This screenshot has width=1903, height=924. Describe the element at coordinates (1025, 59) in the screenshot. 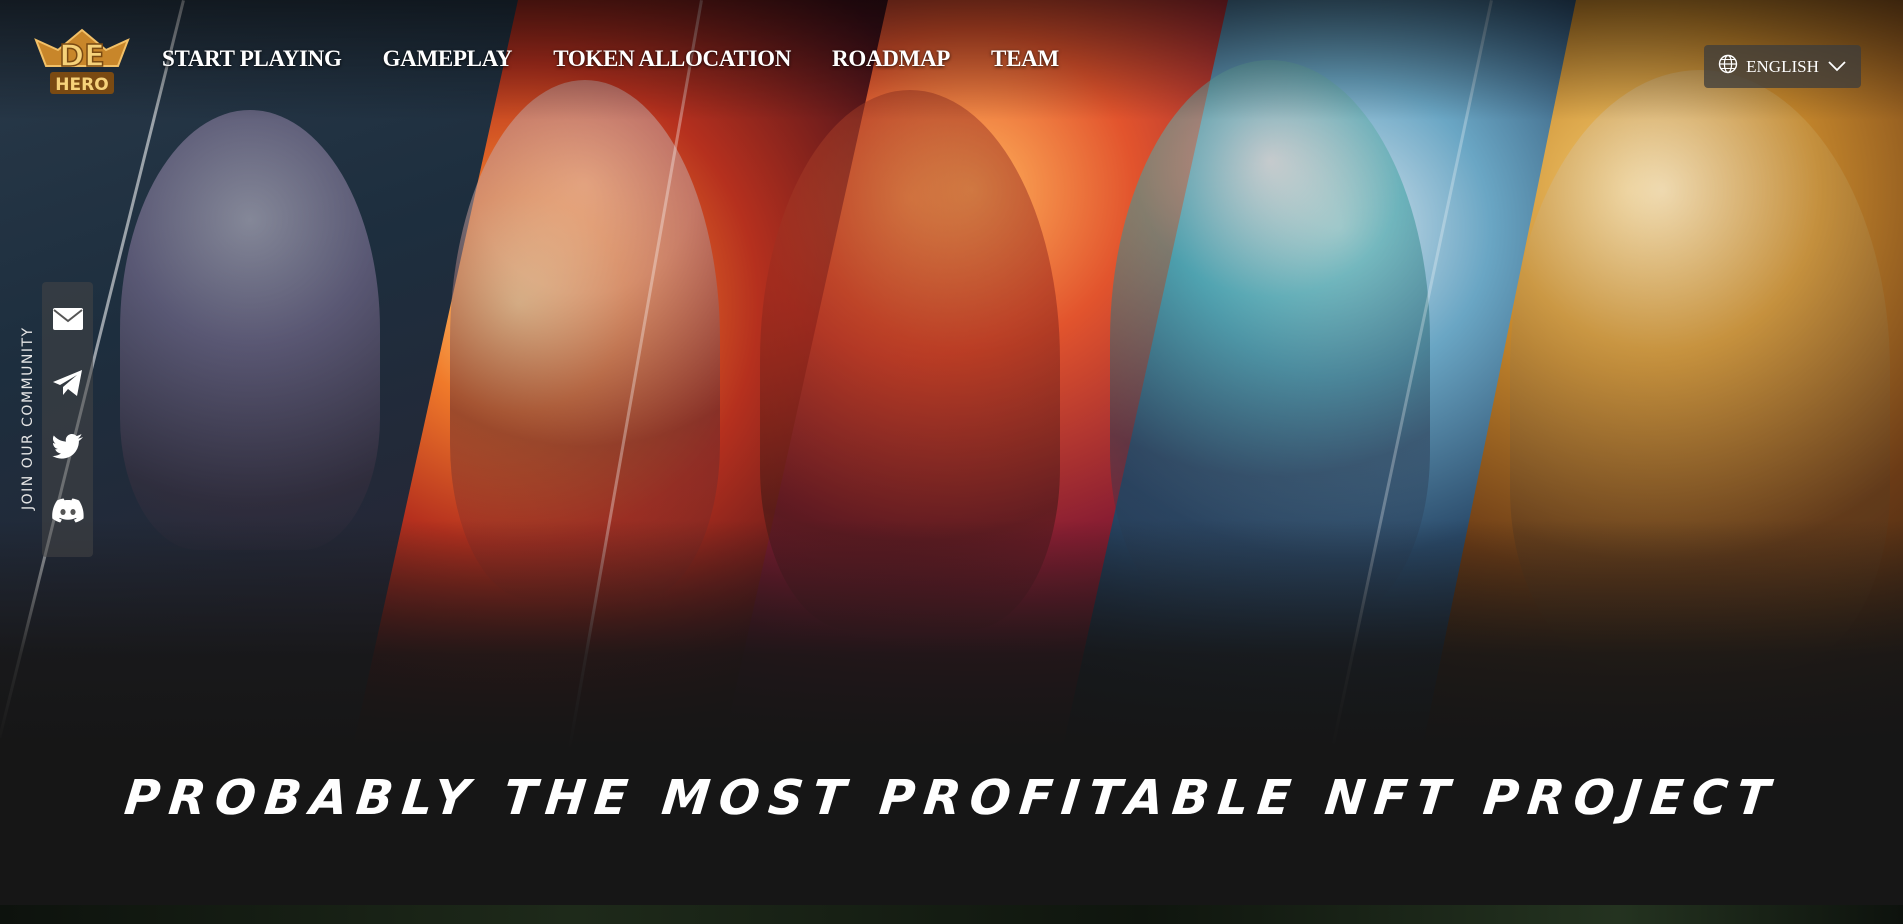

I see `nav-team: TEAM` at that location.